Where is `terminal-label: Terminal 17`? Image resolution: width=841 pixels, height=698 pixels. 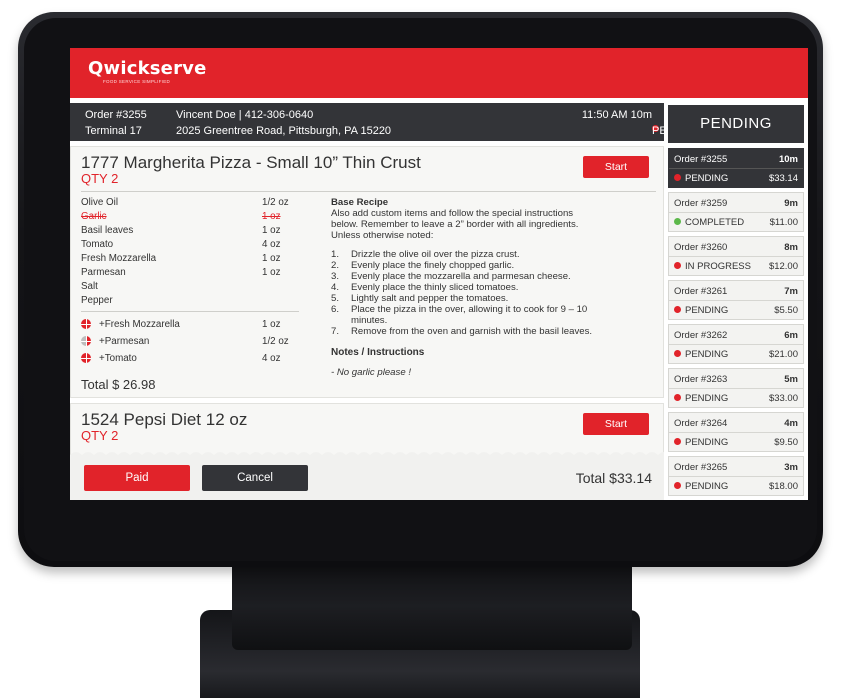
terminal-label: Terminal 17 is located at coordinates (113, 131).